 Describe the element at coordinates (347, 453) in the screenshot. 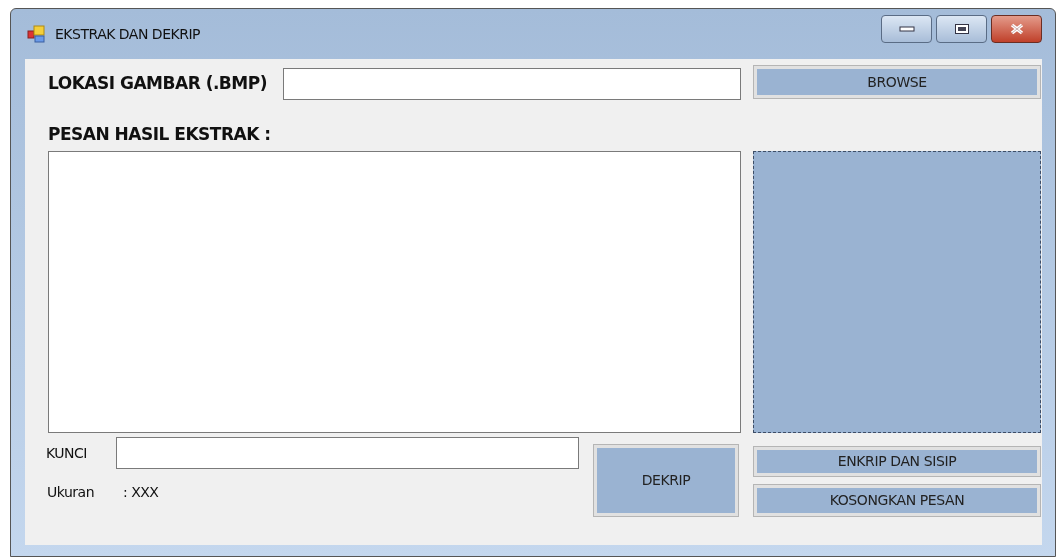

I see `key-field` at that location.